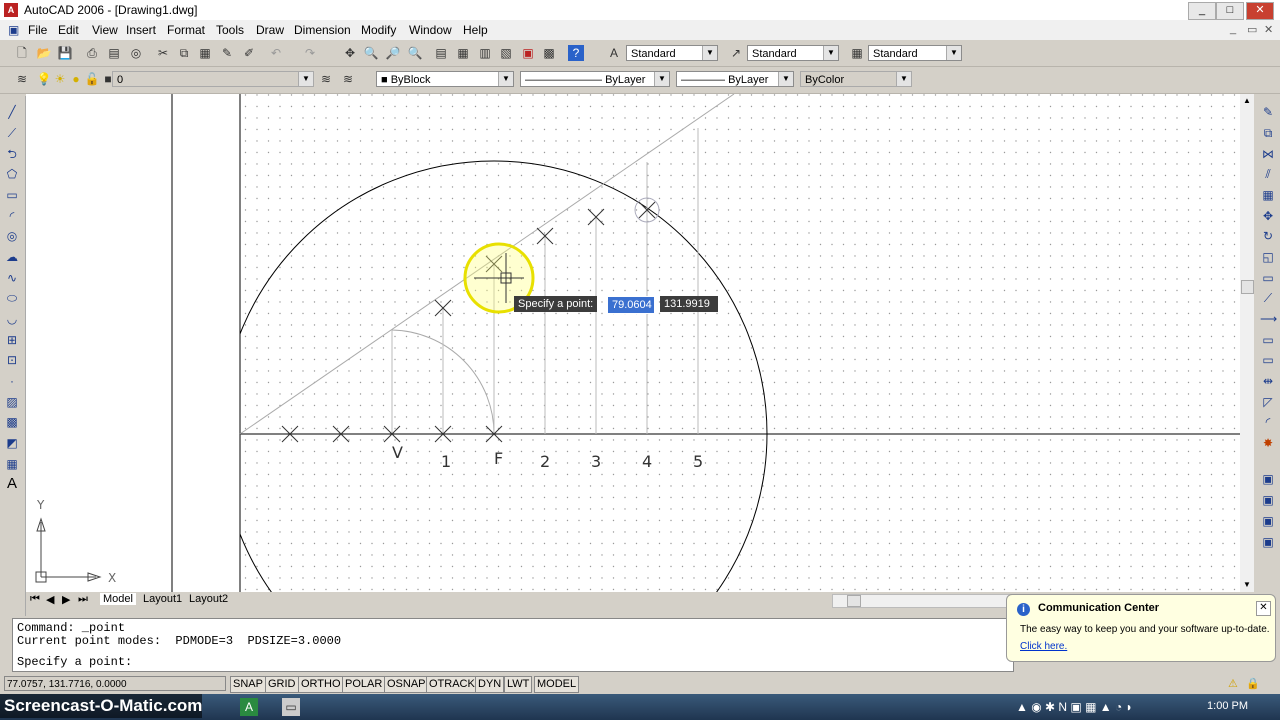 This screenshot has width=1280, height=720. I want to click on lwt-toggle: LWT, so click(518, 684).